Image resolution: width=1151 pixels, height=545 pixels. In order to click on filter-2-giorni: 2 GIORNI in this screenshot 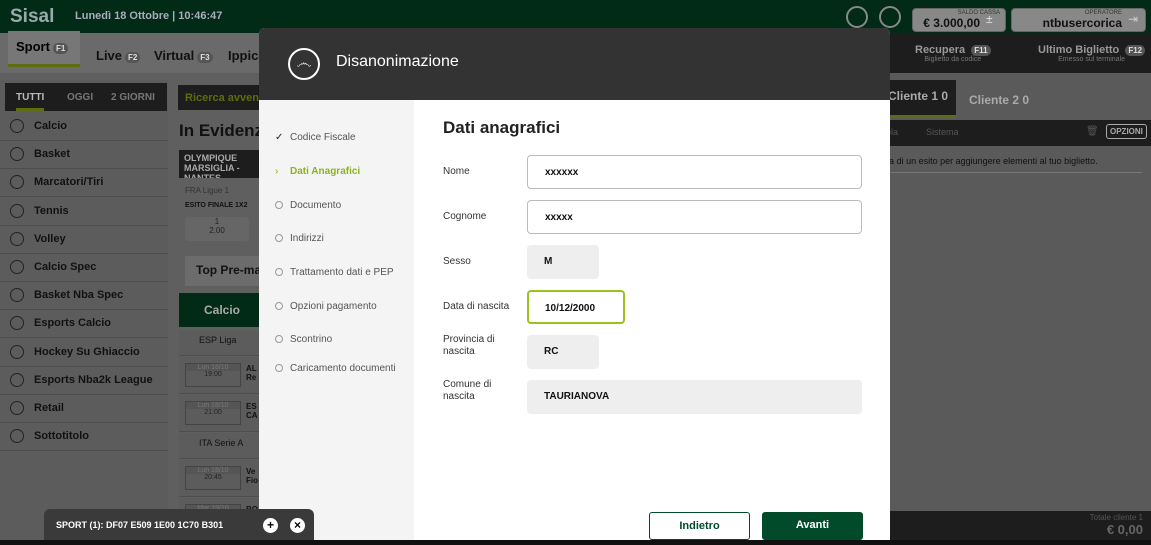, I will do `click(133, 97)`.